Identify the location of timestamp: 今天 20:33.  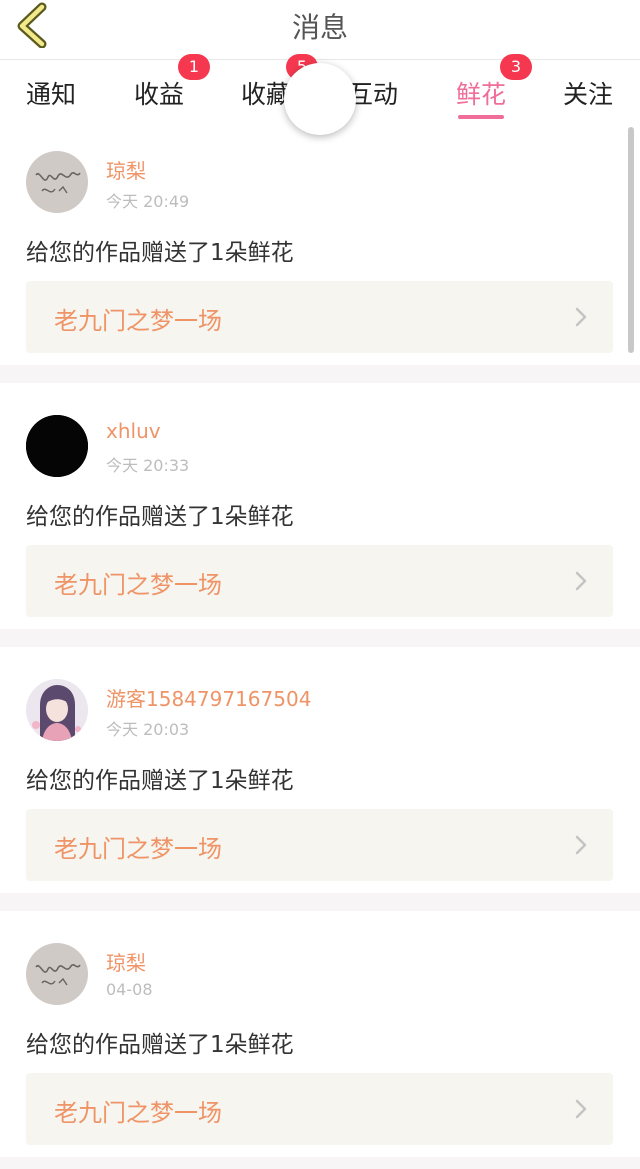
(148, 465).